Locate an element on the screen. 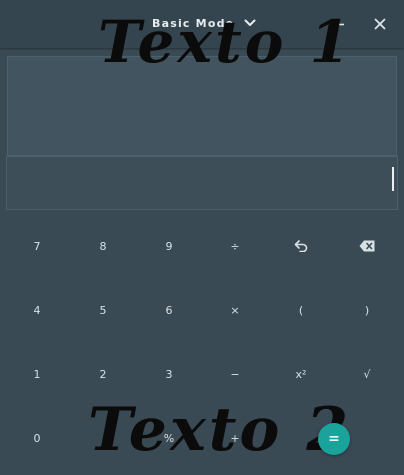 Image resolution: width=404 pixels, height=475 pixels. key-square: x² is located at coordinates (301, 374).